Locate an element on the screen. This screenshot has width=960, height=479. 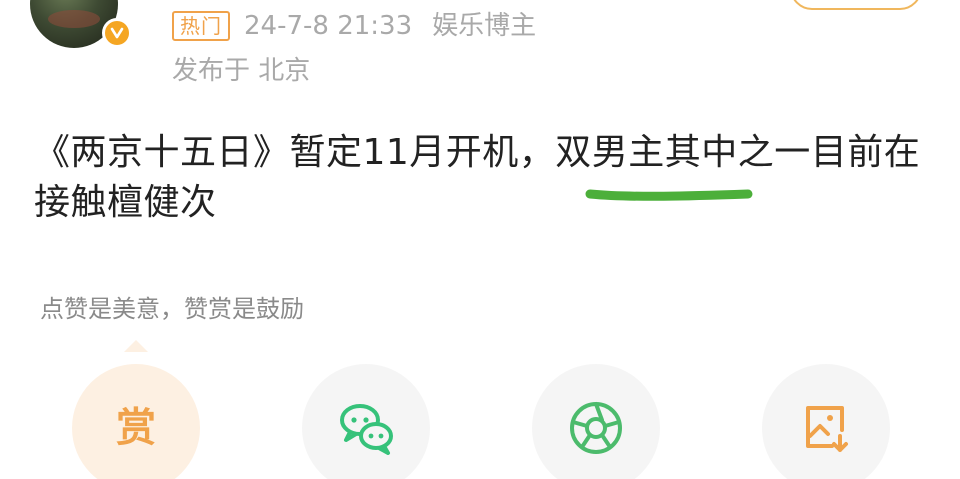
hint-pointer is located at coordinates (136, 346).